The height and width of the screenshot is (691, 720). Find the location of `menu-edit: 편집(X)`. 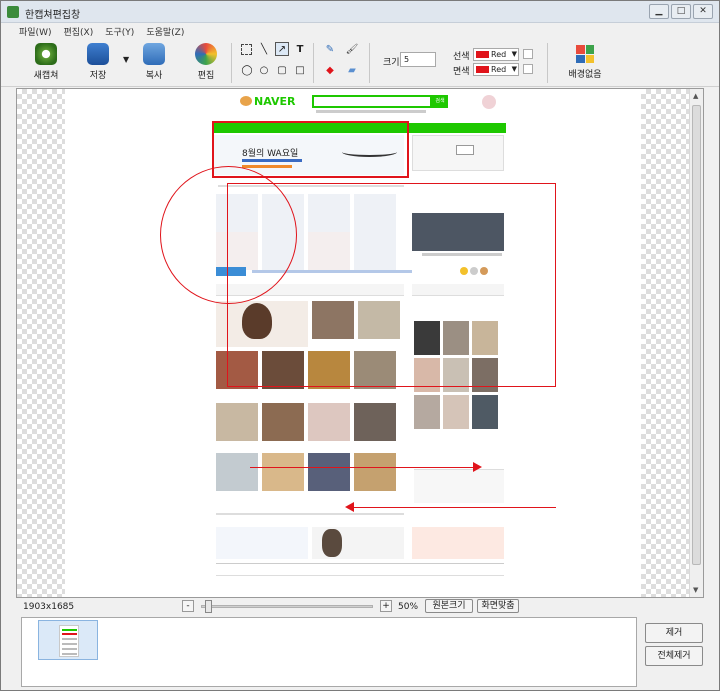

menu-edit: 편집(X) is located at coordinates (78, 31).